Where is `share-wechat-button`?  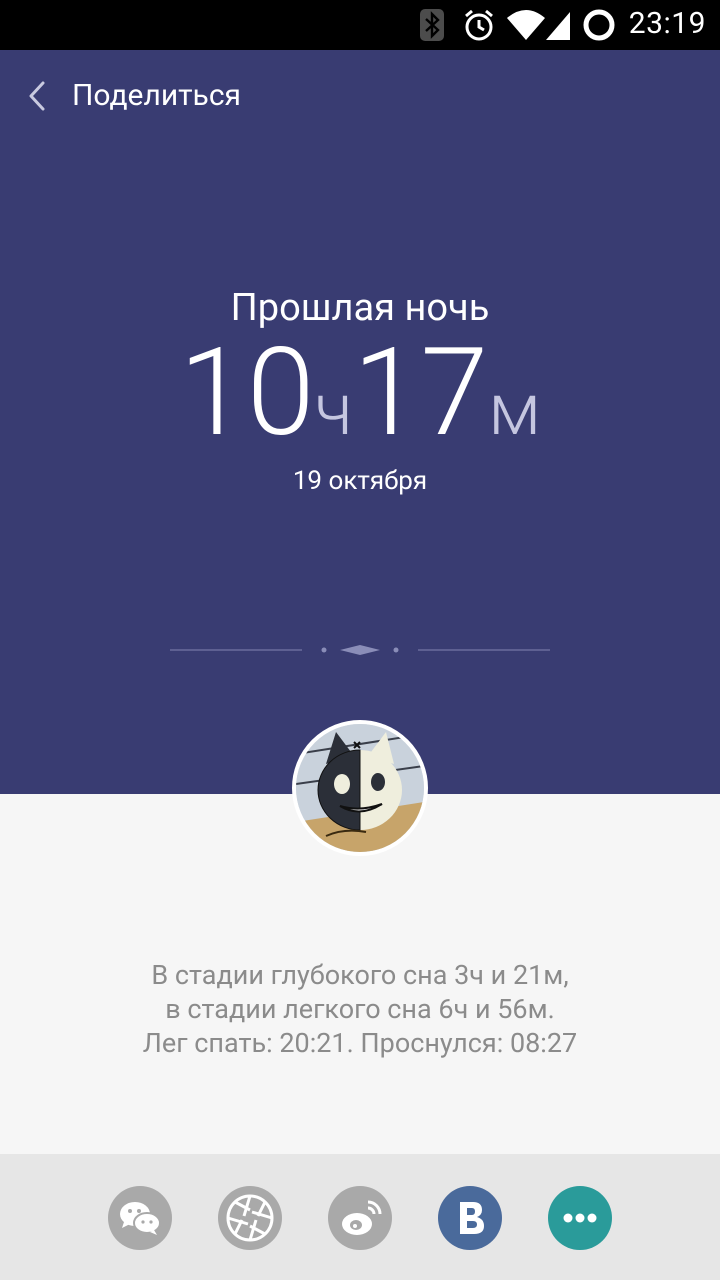 share-wechat-button is located at coordinates (140, 1218).